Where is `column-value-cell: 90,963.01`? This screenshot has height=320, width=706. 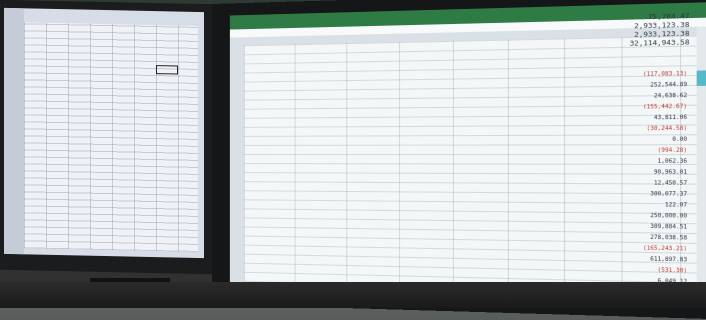 column-value-cell: 90,963.01 is located at coordinates (670, 172).